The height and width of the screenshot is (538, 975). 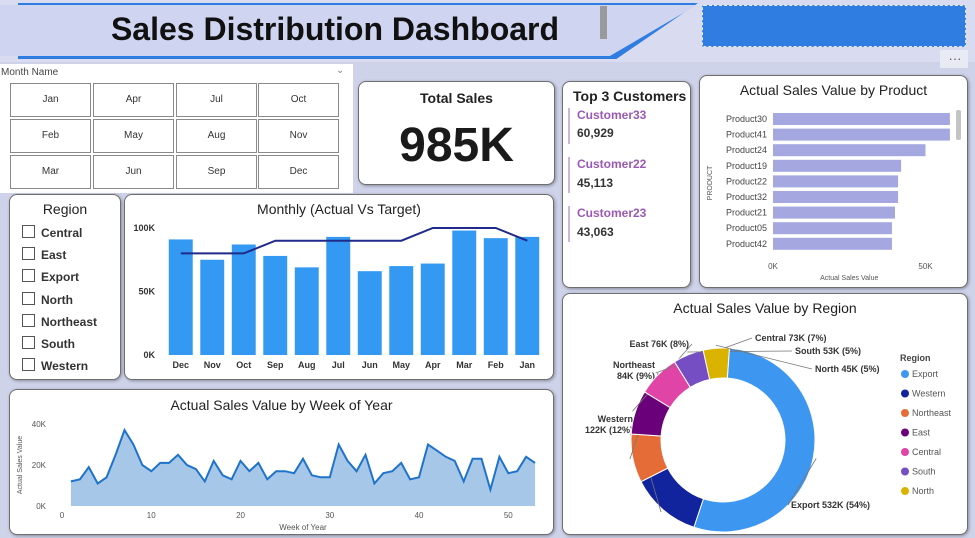 What do you see at coordinates (58, 344) in the screenshot?
I see `region-item-label: South` at bounding box center [58, 344].